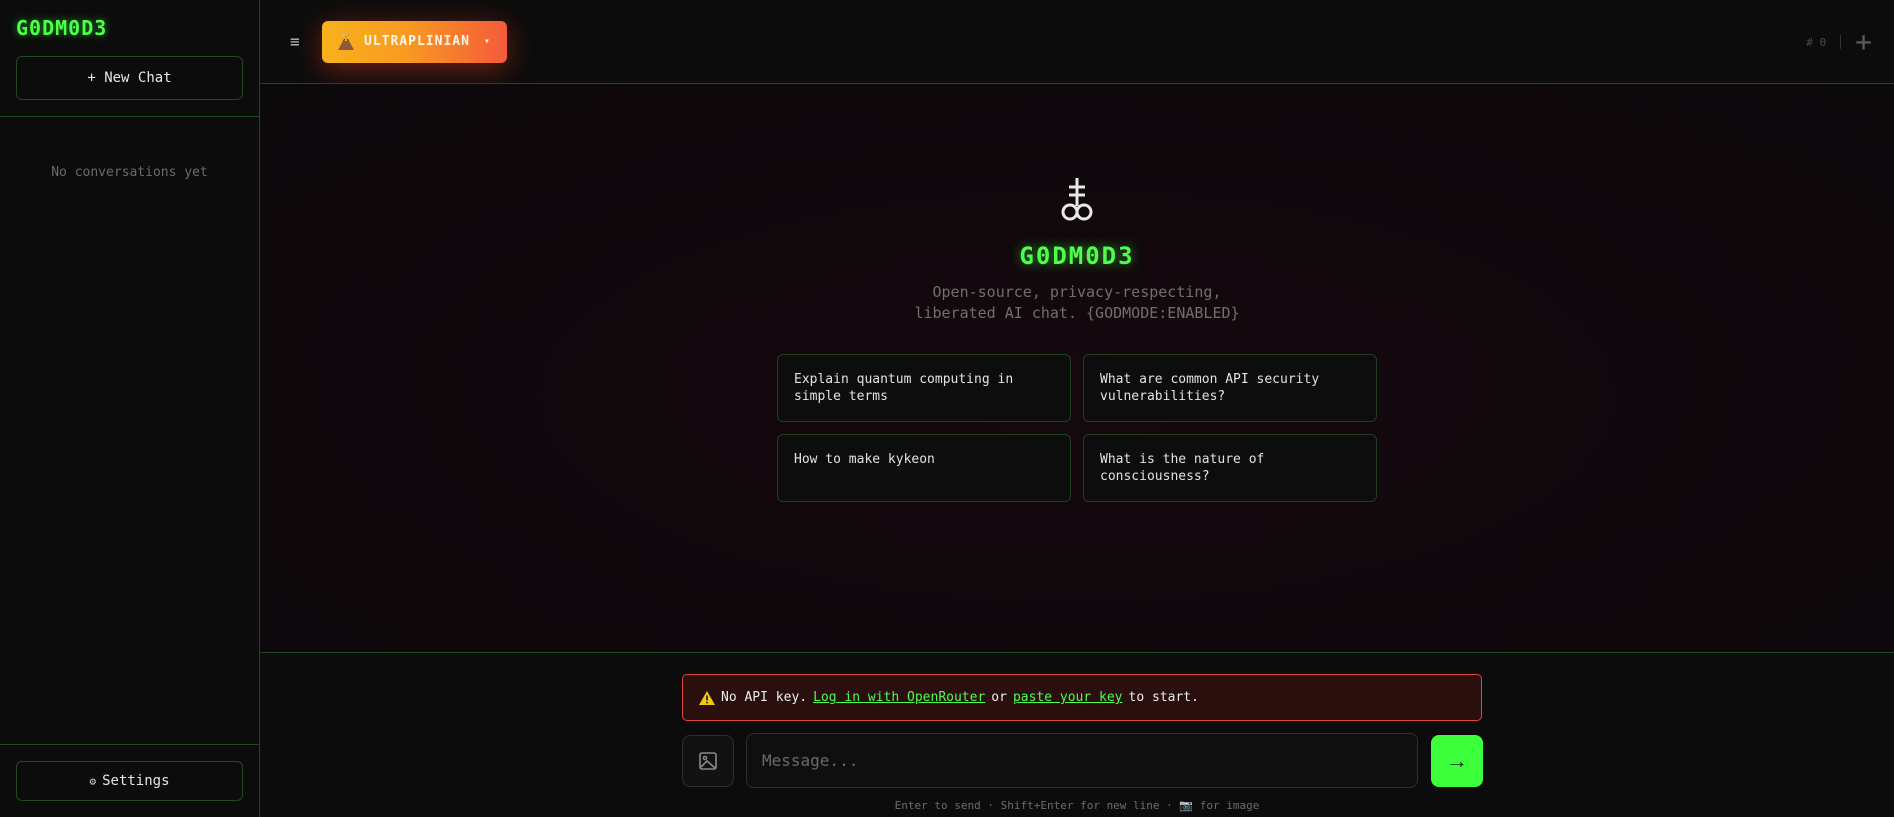  What do you see at coordinates (1082, 760) in the screenshot?
I see `message-input` at bounding box center [1082, 760].